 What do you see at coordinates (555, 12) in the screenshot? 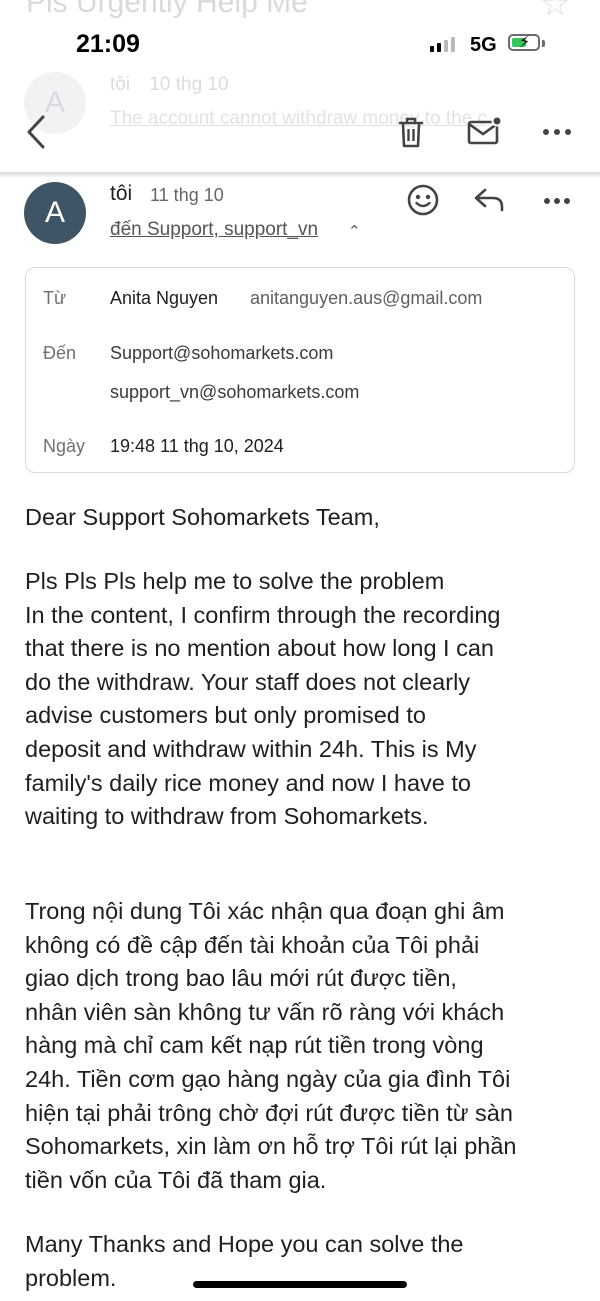
I see `star-icon: ☆` at bounding box center [555, 12].